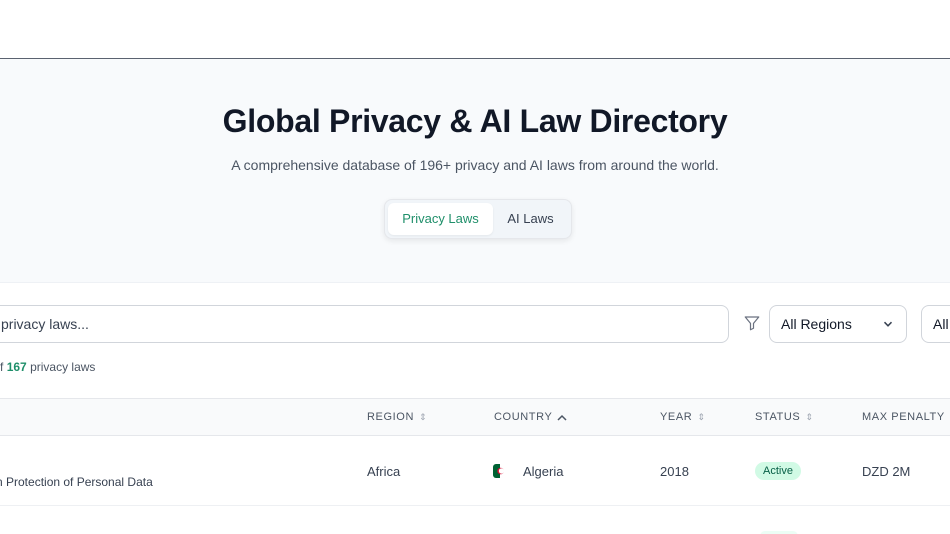  Describe the element at coordinates (886, 471) in the screenshot. I see `max-penalty-cell: DZD 2M` at that location.